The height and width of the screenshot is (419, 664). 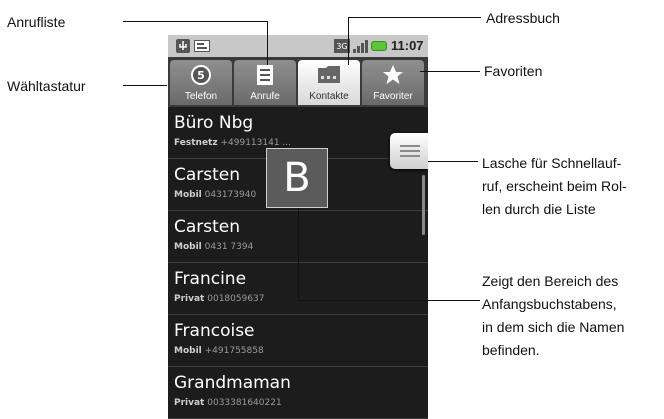 I want to click on contacts-folder-icon, so click(x=329, y=74).